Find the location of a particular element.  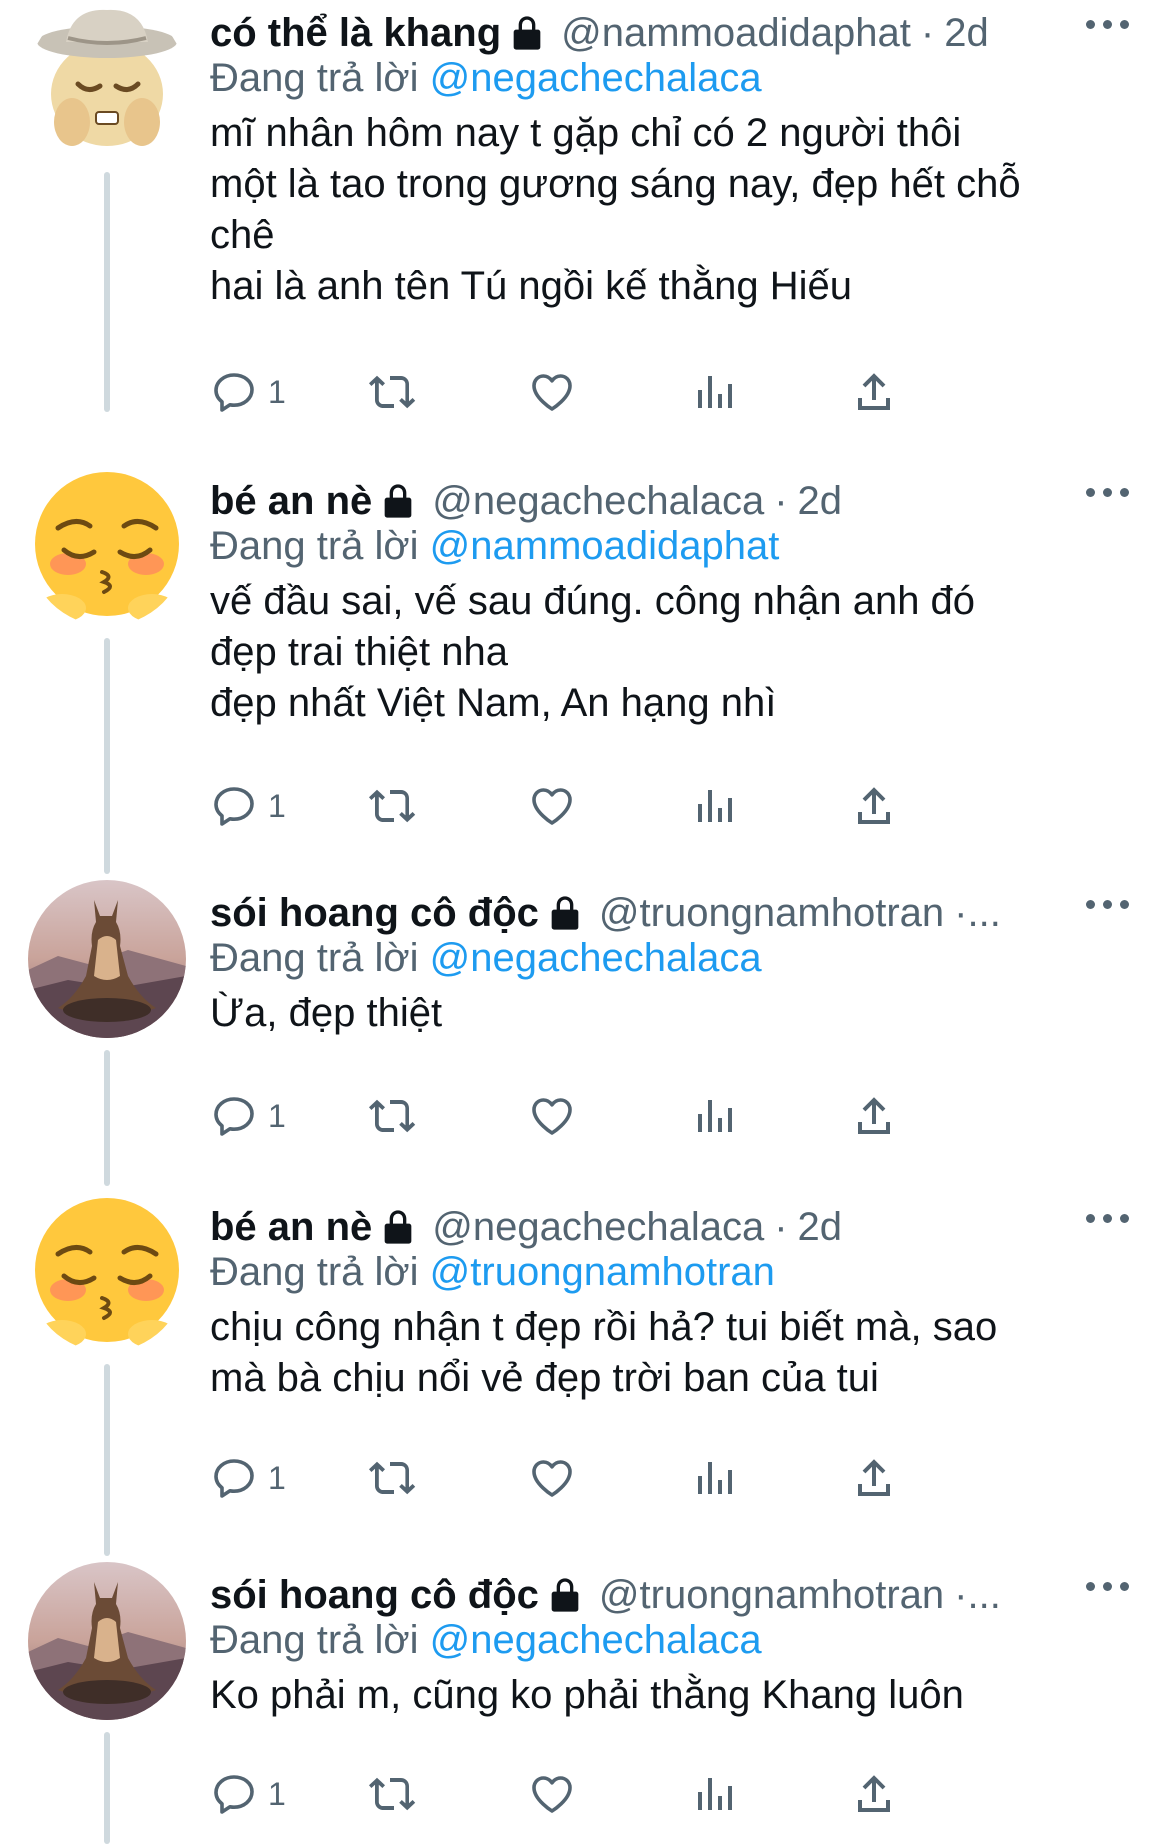

mention-link: @truongnamhotran is located at coordinates (602, 1272).